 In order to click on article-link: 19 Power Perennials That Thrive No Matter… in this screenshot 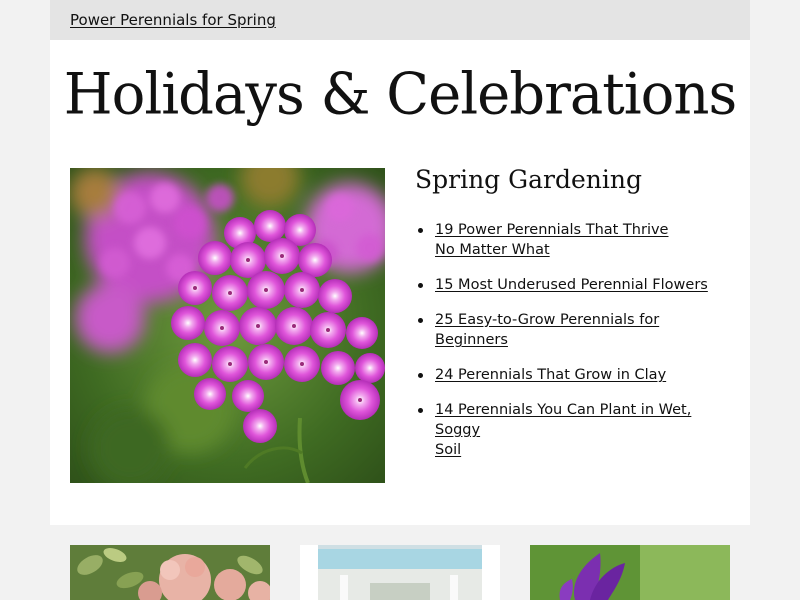, I will do `click(551, 240)`.